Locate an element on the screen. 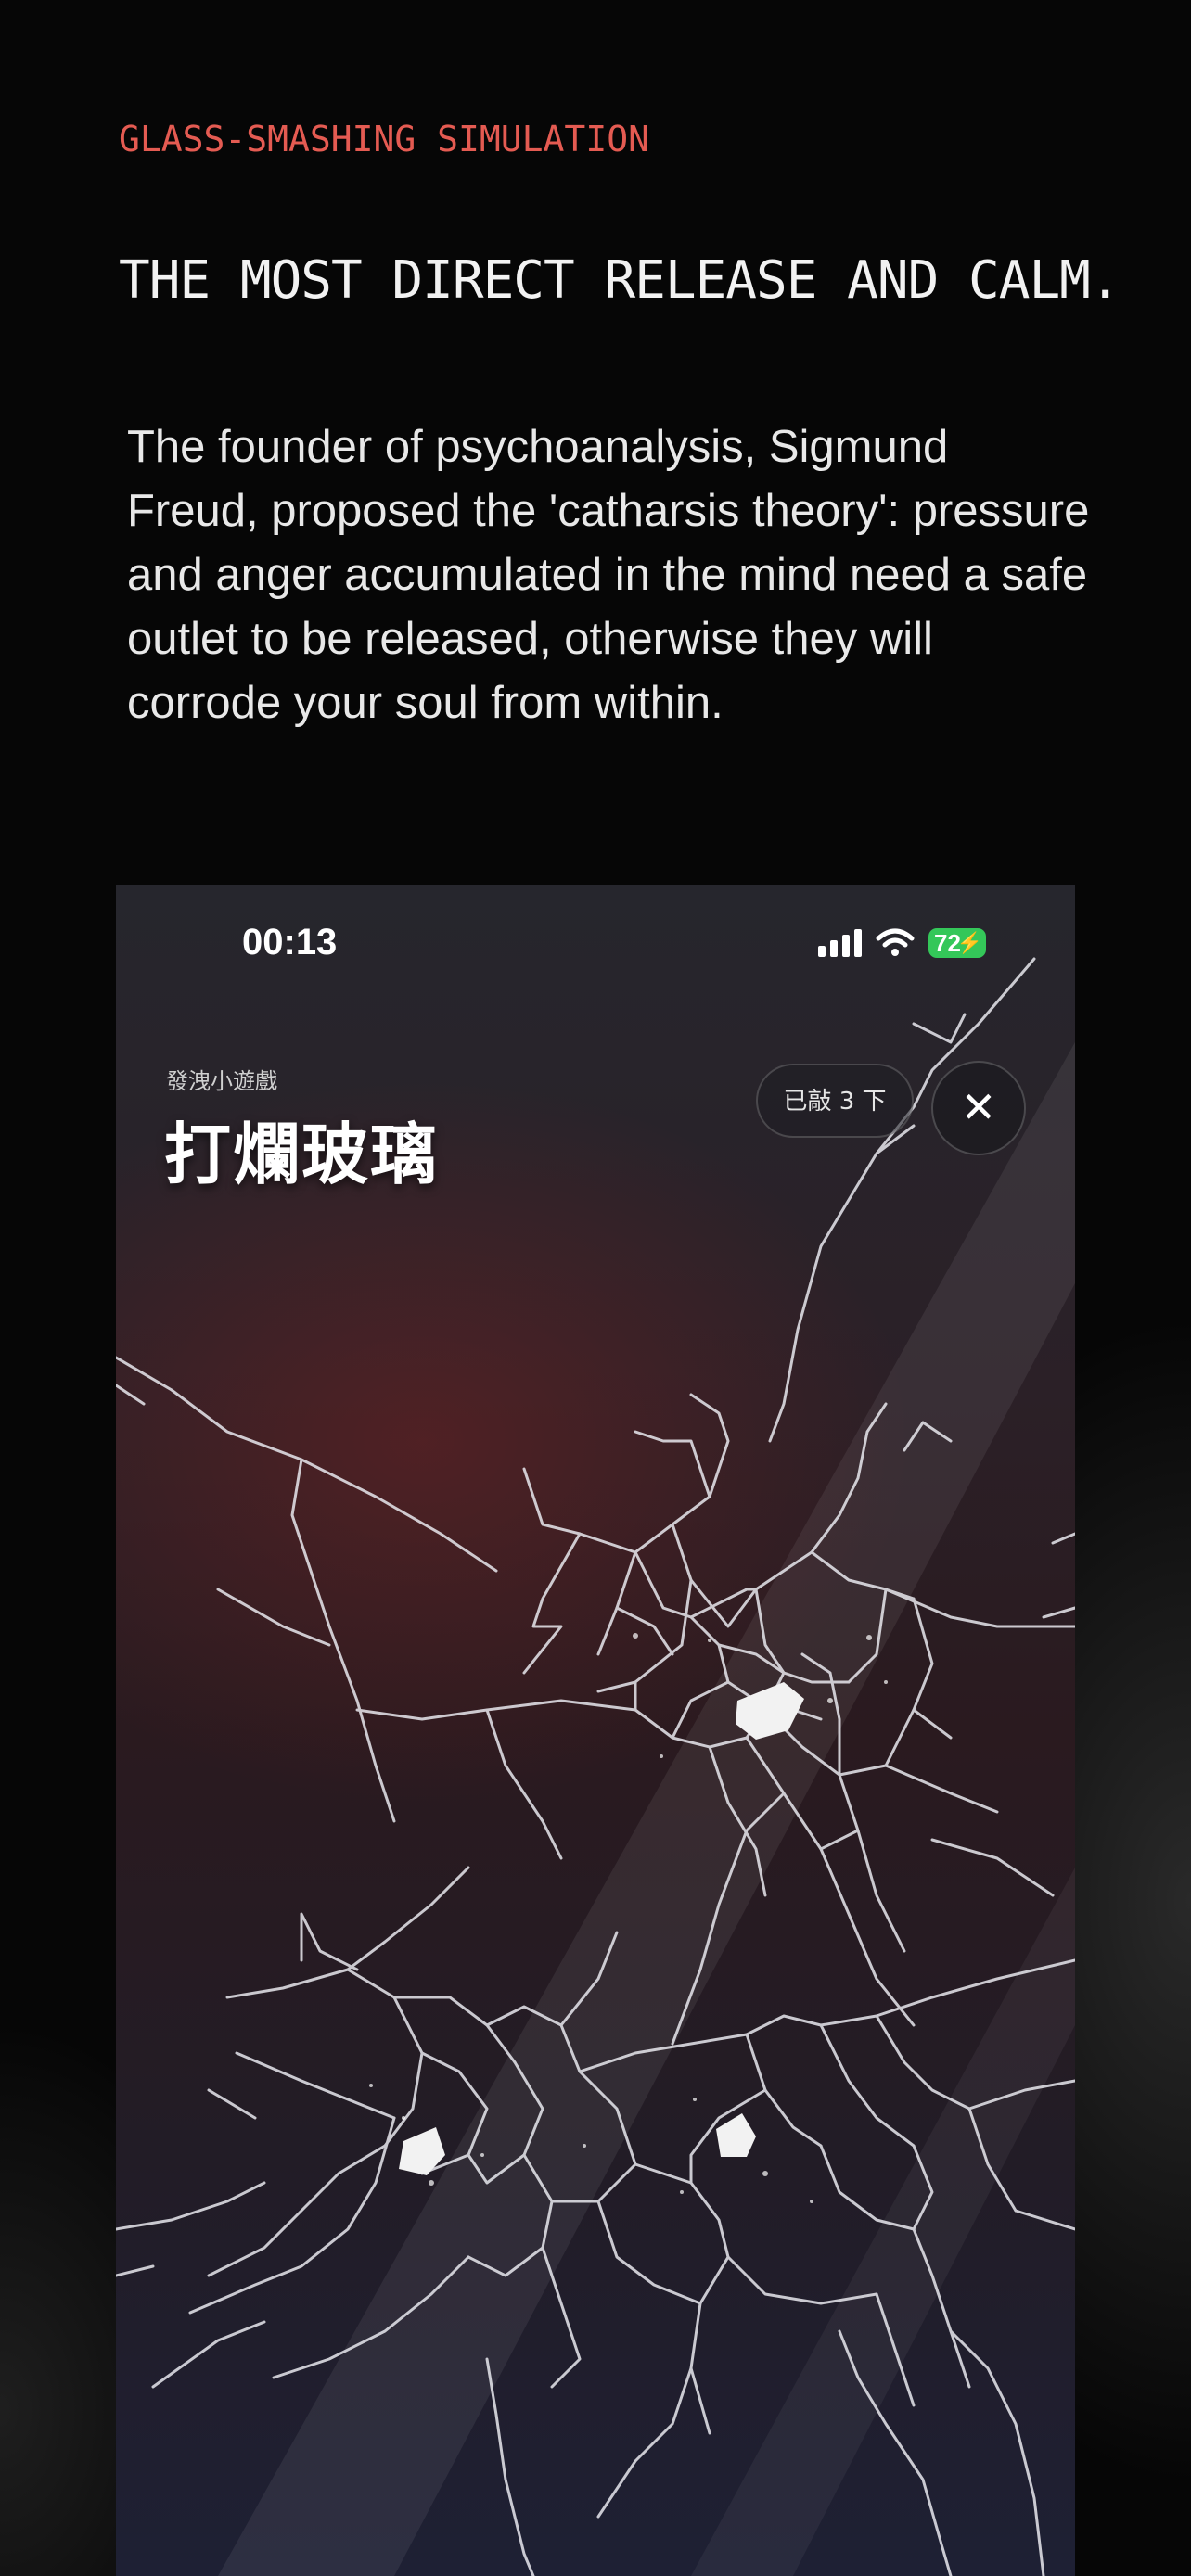 The image size is (1191, 2576). game-title: 打爛玻璃 is located at coordinates (302, 1154).